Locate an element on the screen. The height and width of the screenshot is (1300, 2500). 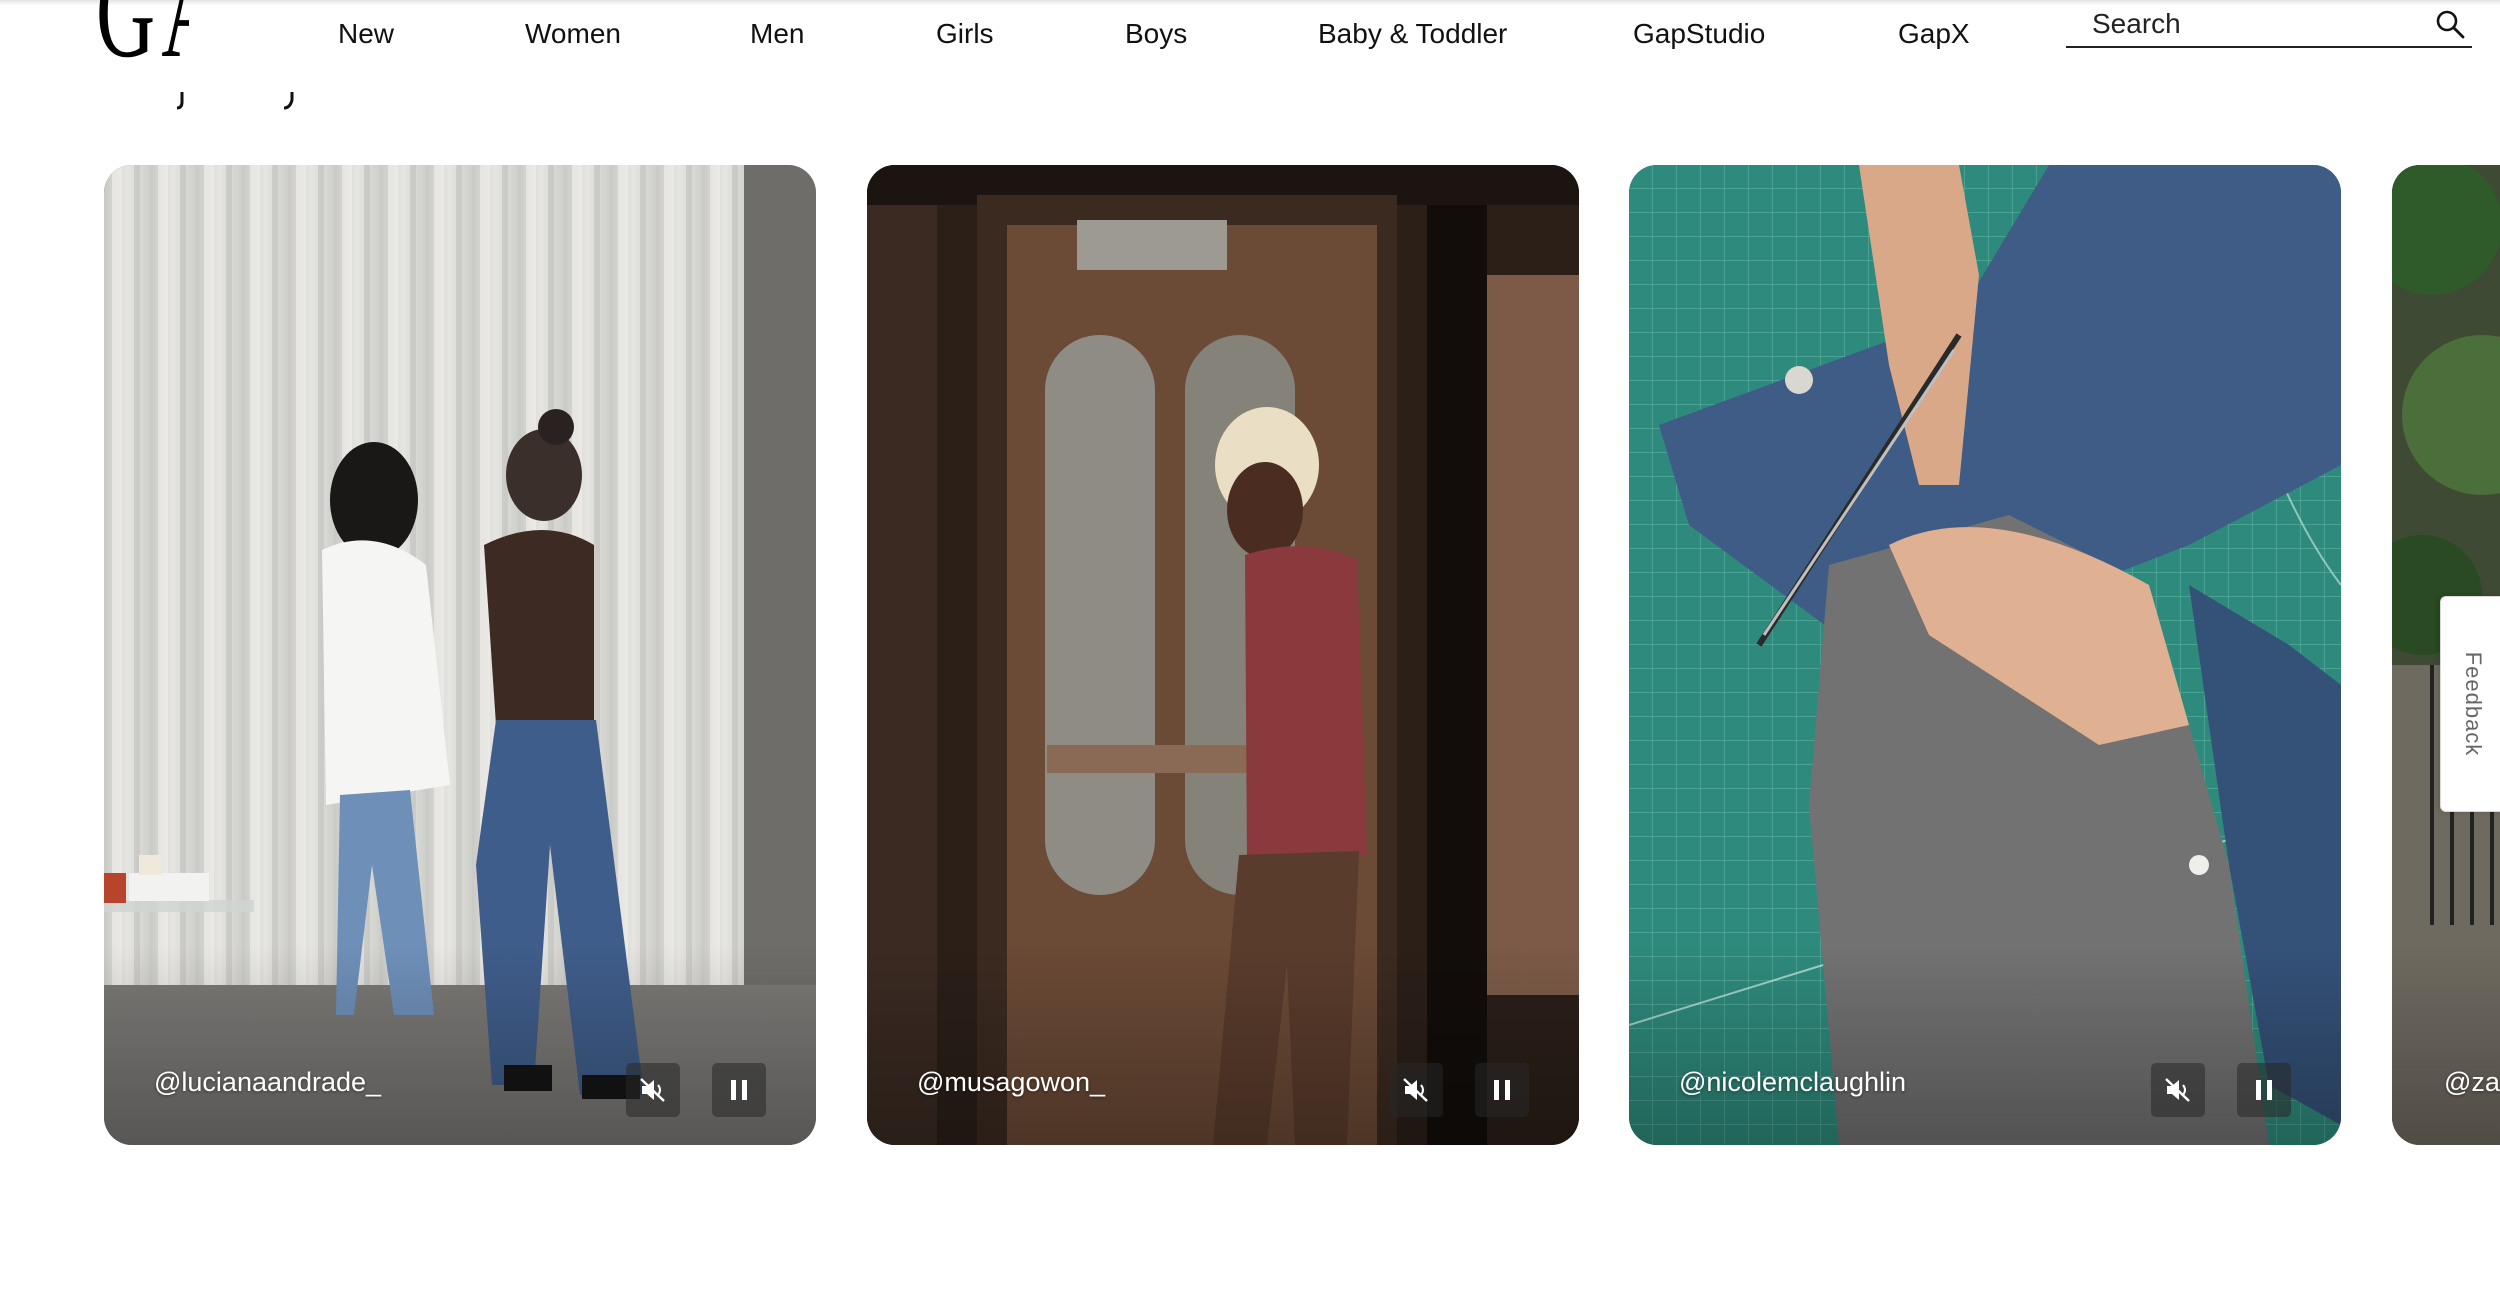
creator-handle: @nicolemclaughlin is located at coordinates (1792, 1082).